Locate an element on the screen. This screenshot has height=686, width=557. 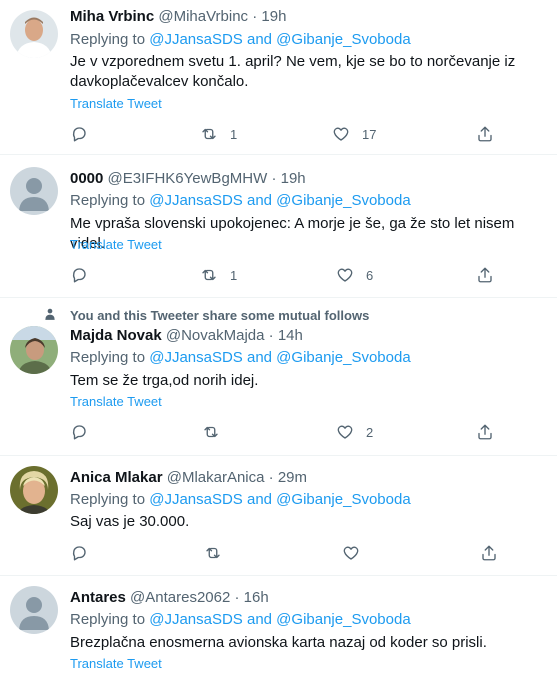
like-button: 17 is located at coordinates (354, 134).